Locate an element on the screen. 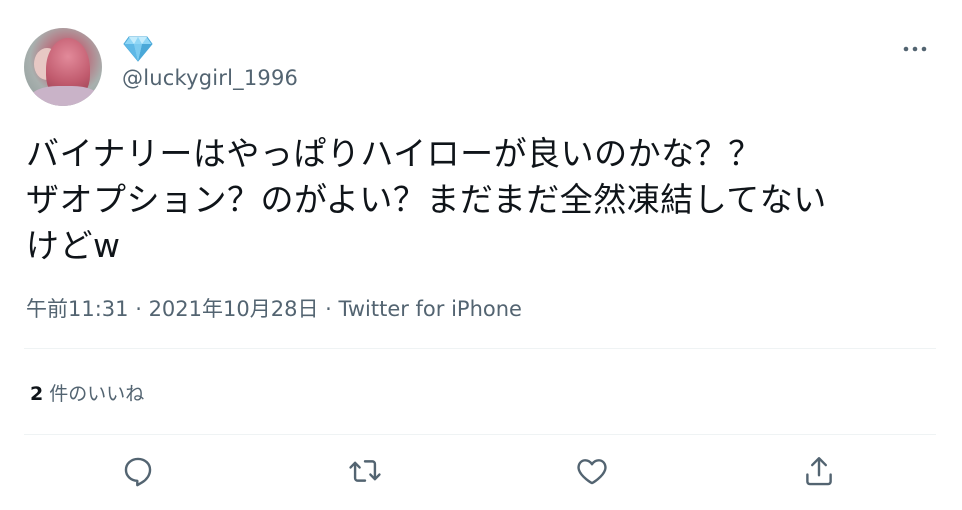  reply-icon is located at coordinates (138, 472).